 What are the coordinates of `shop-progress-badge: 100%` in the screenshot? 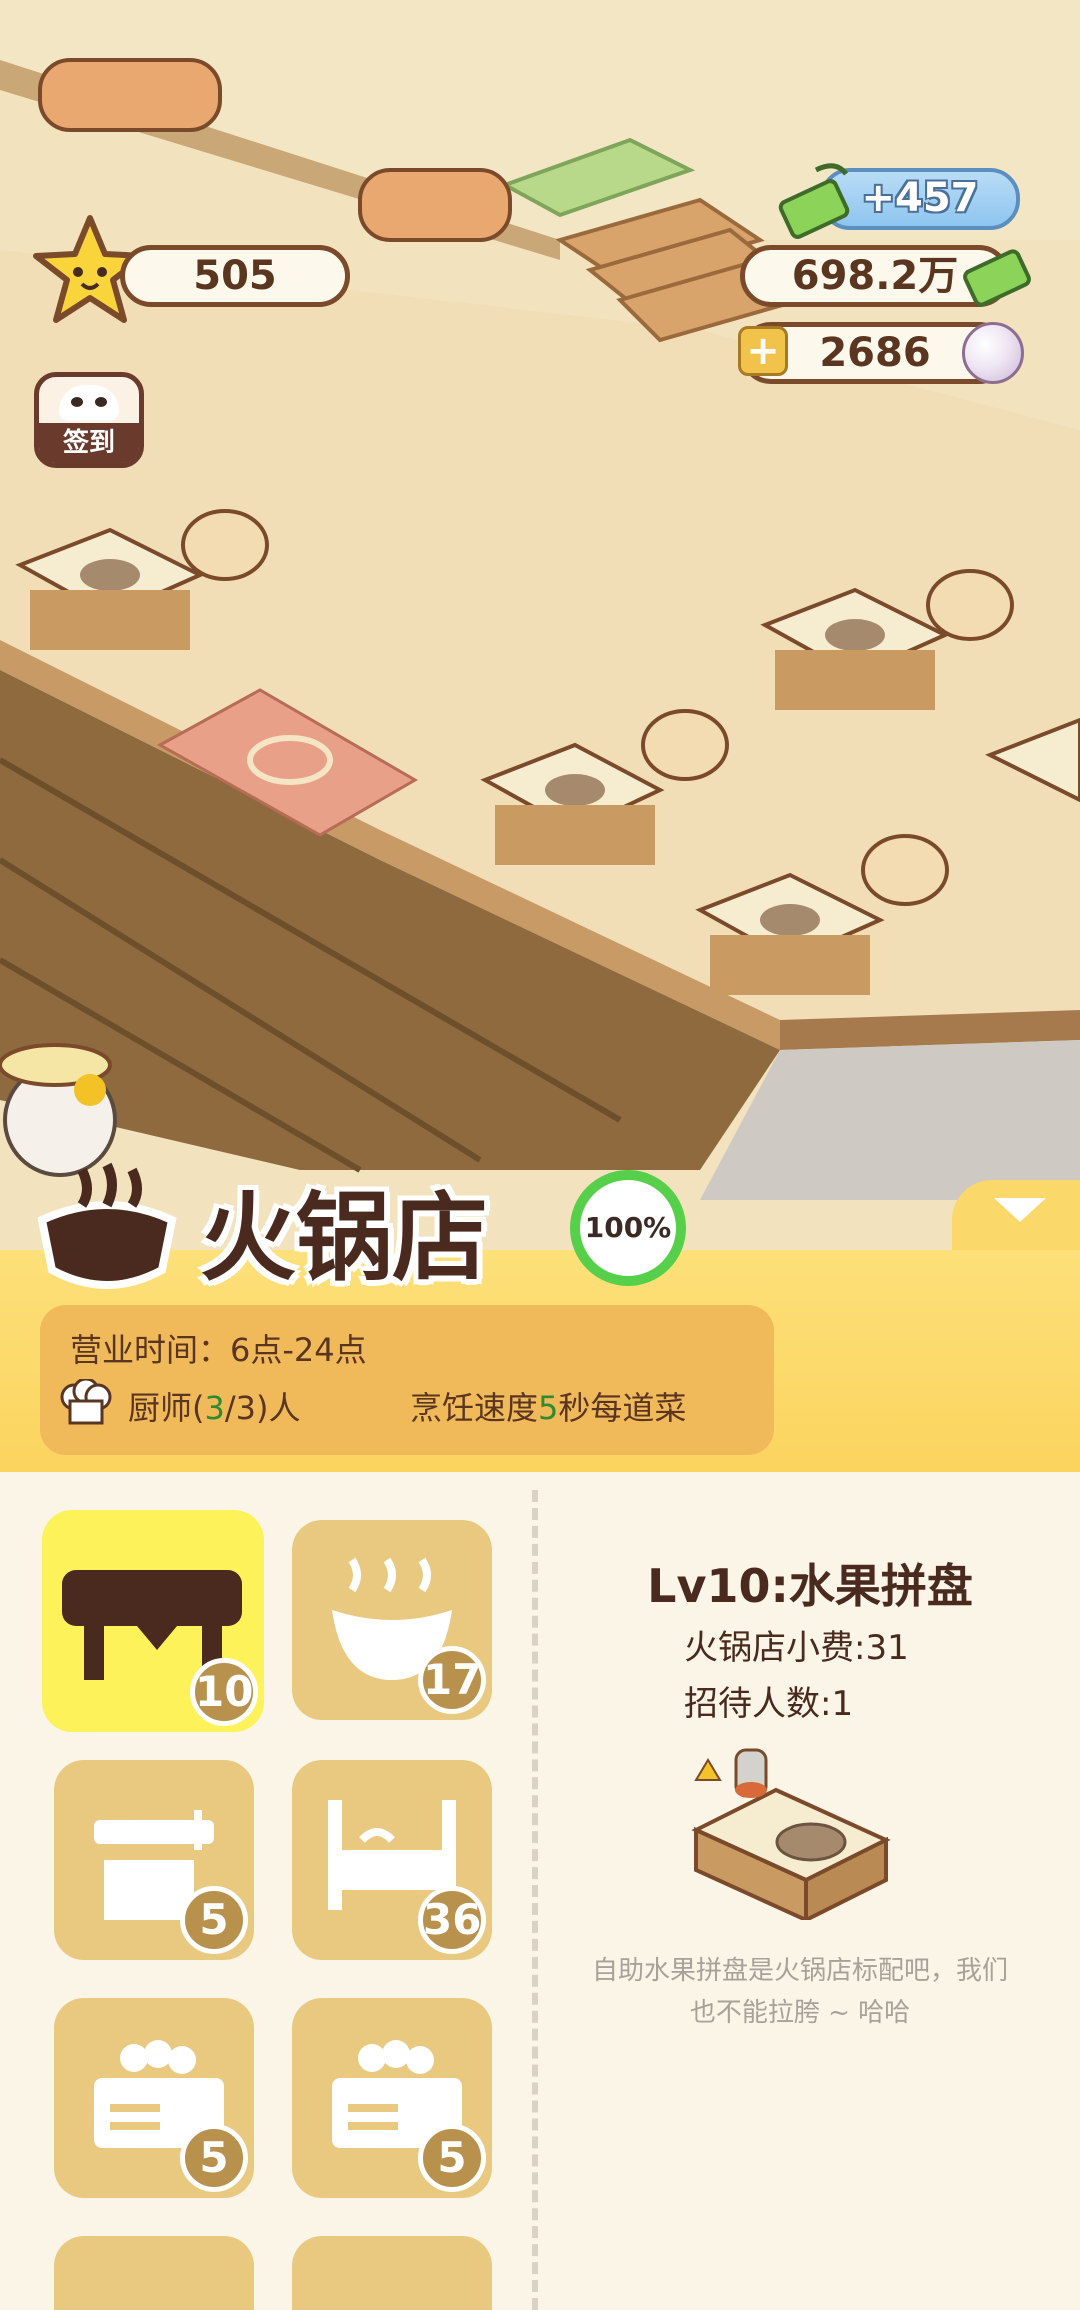 It's located at (628, 1228).